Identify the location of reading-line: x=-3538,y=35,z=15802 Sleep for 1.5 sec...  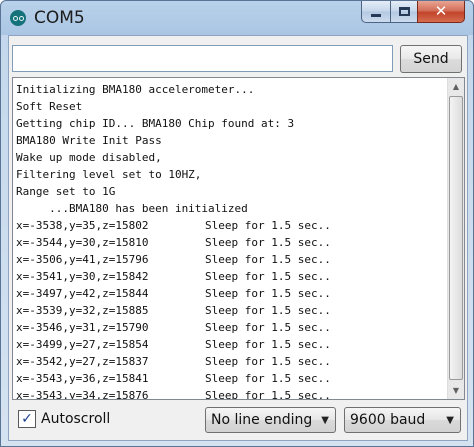
(225, 225).